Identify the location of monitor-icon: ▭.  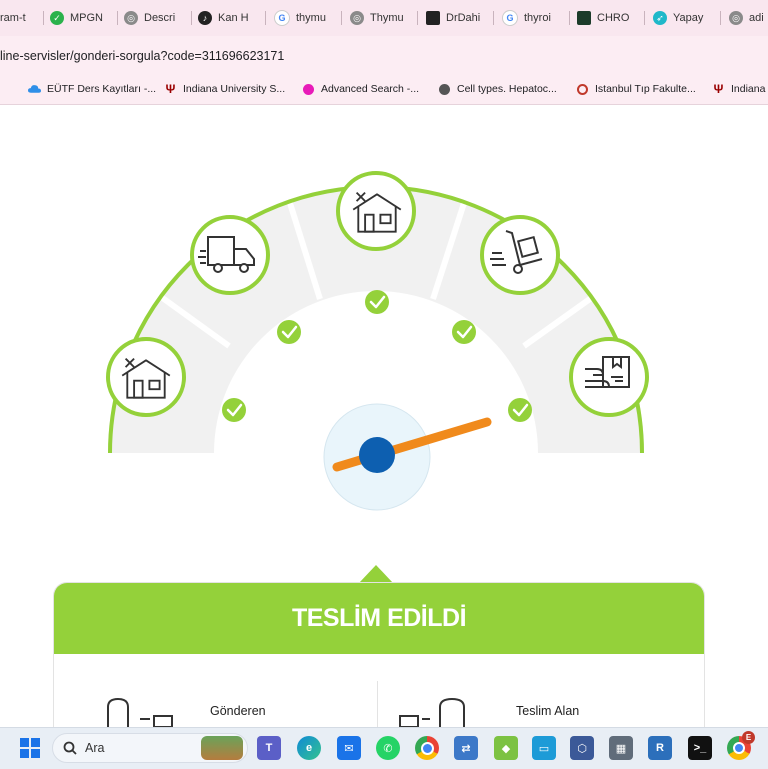
(544, 748).